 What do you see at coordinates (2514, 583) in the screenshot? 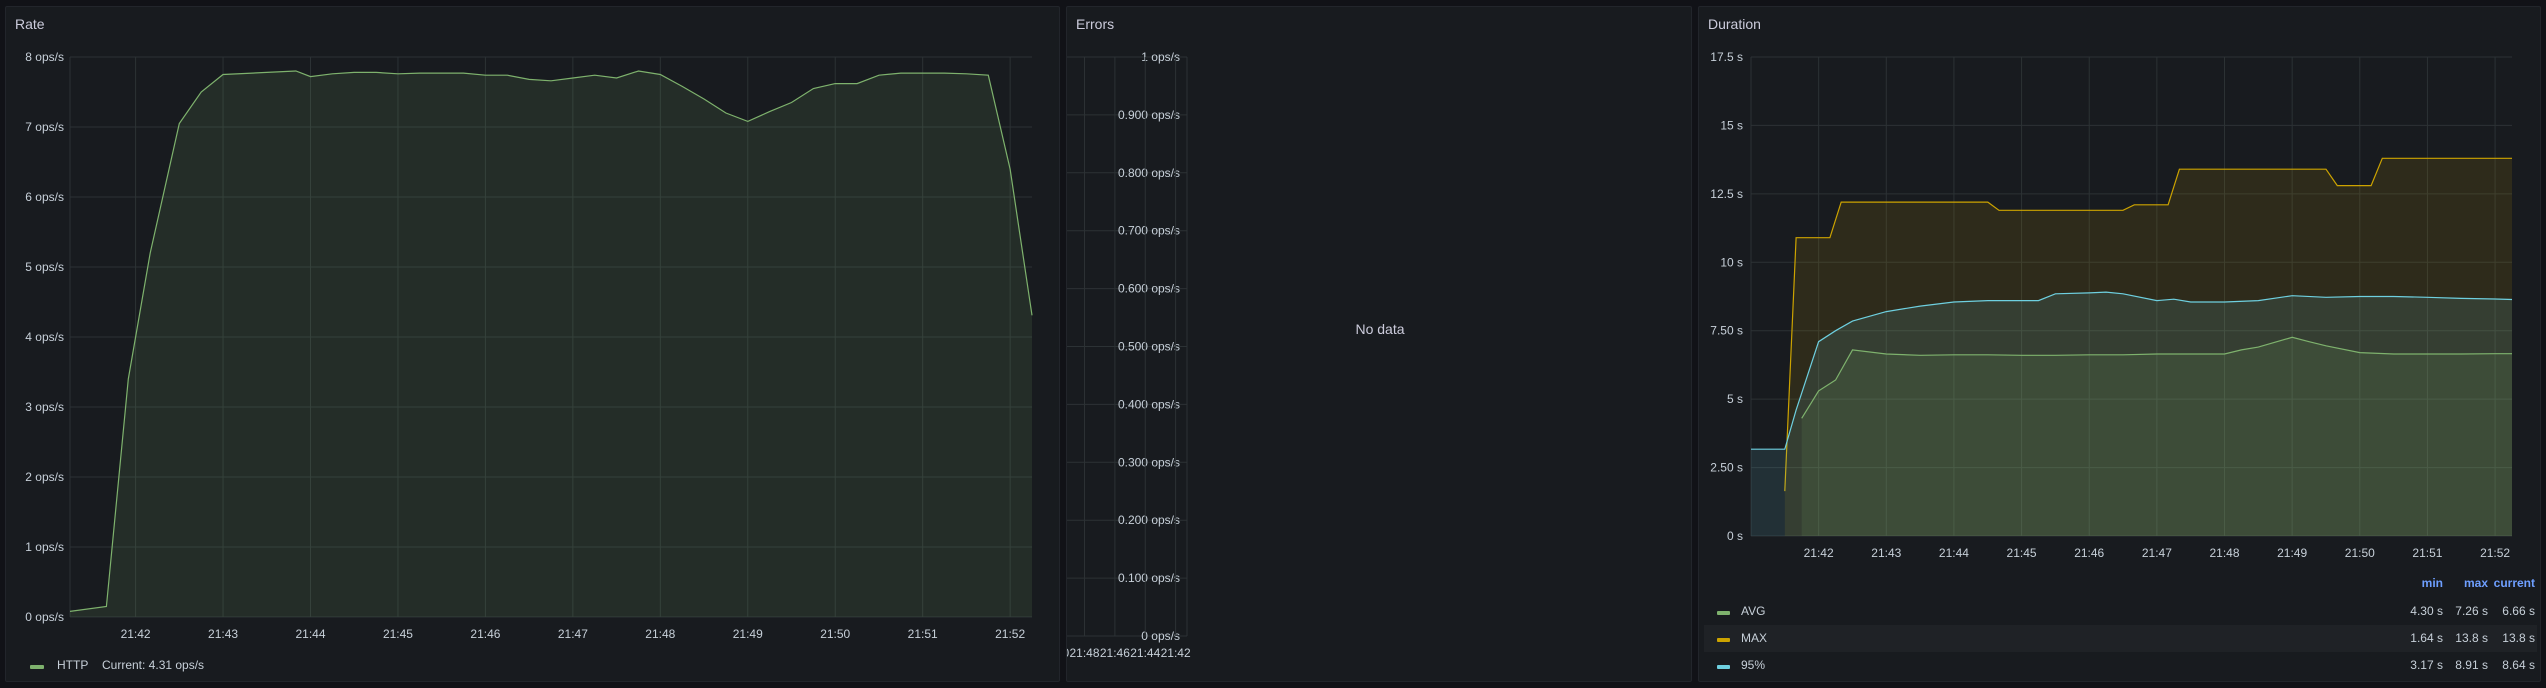
I see `legend-header-current: current` at bounding box center [2514, 583].